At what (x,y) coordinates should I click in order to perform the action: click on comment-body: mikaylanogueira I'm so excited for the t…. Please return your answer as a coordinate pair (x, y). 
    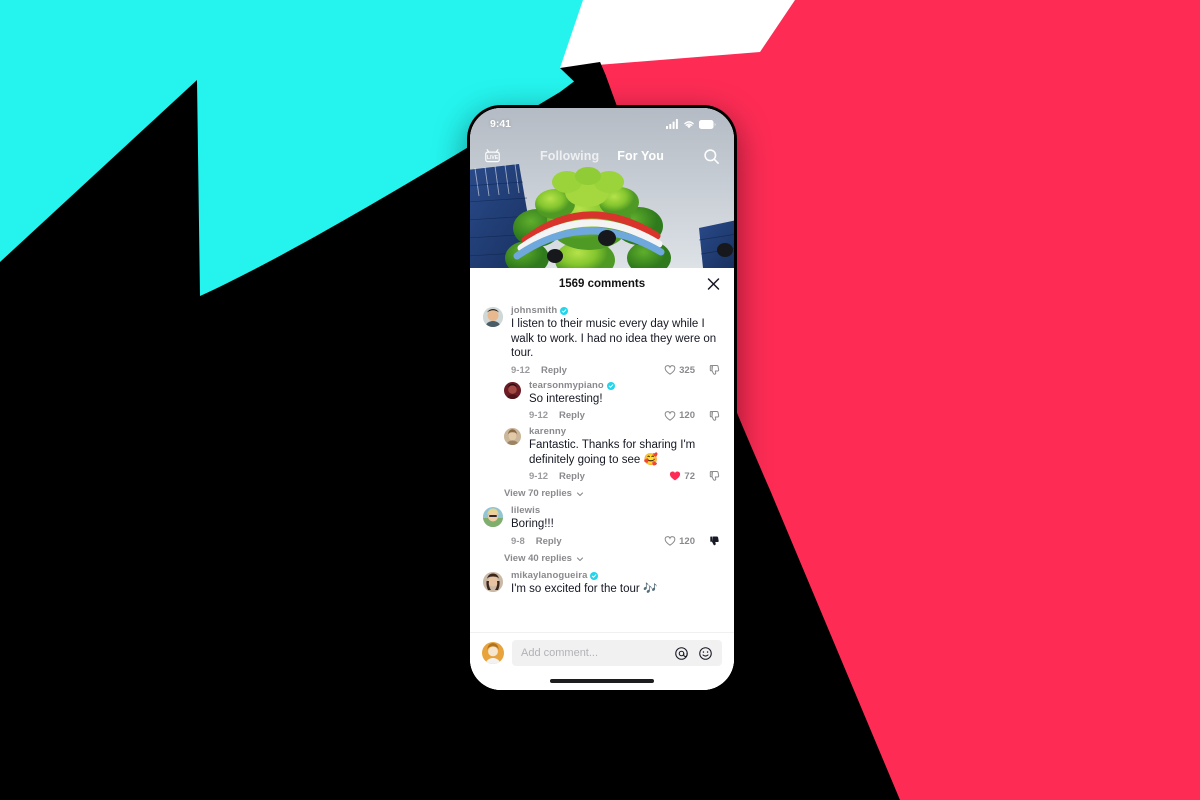
    Looking at the image, I should click on (616, 583).